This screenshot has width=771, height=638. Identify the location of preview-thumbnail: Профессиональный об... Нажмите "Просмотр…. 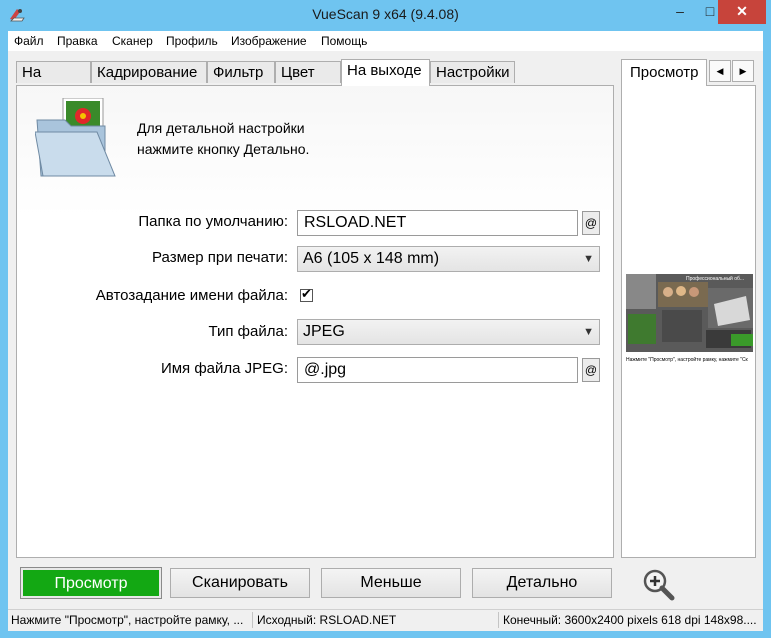
(689, 321).